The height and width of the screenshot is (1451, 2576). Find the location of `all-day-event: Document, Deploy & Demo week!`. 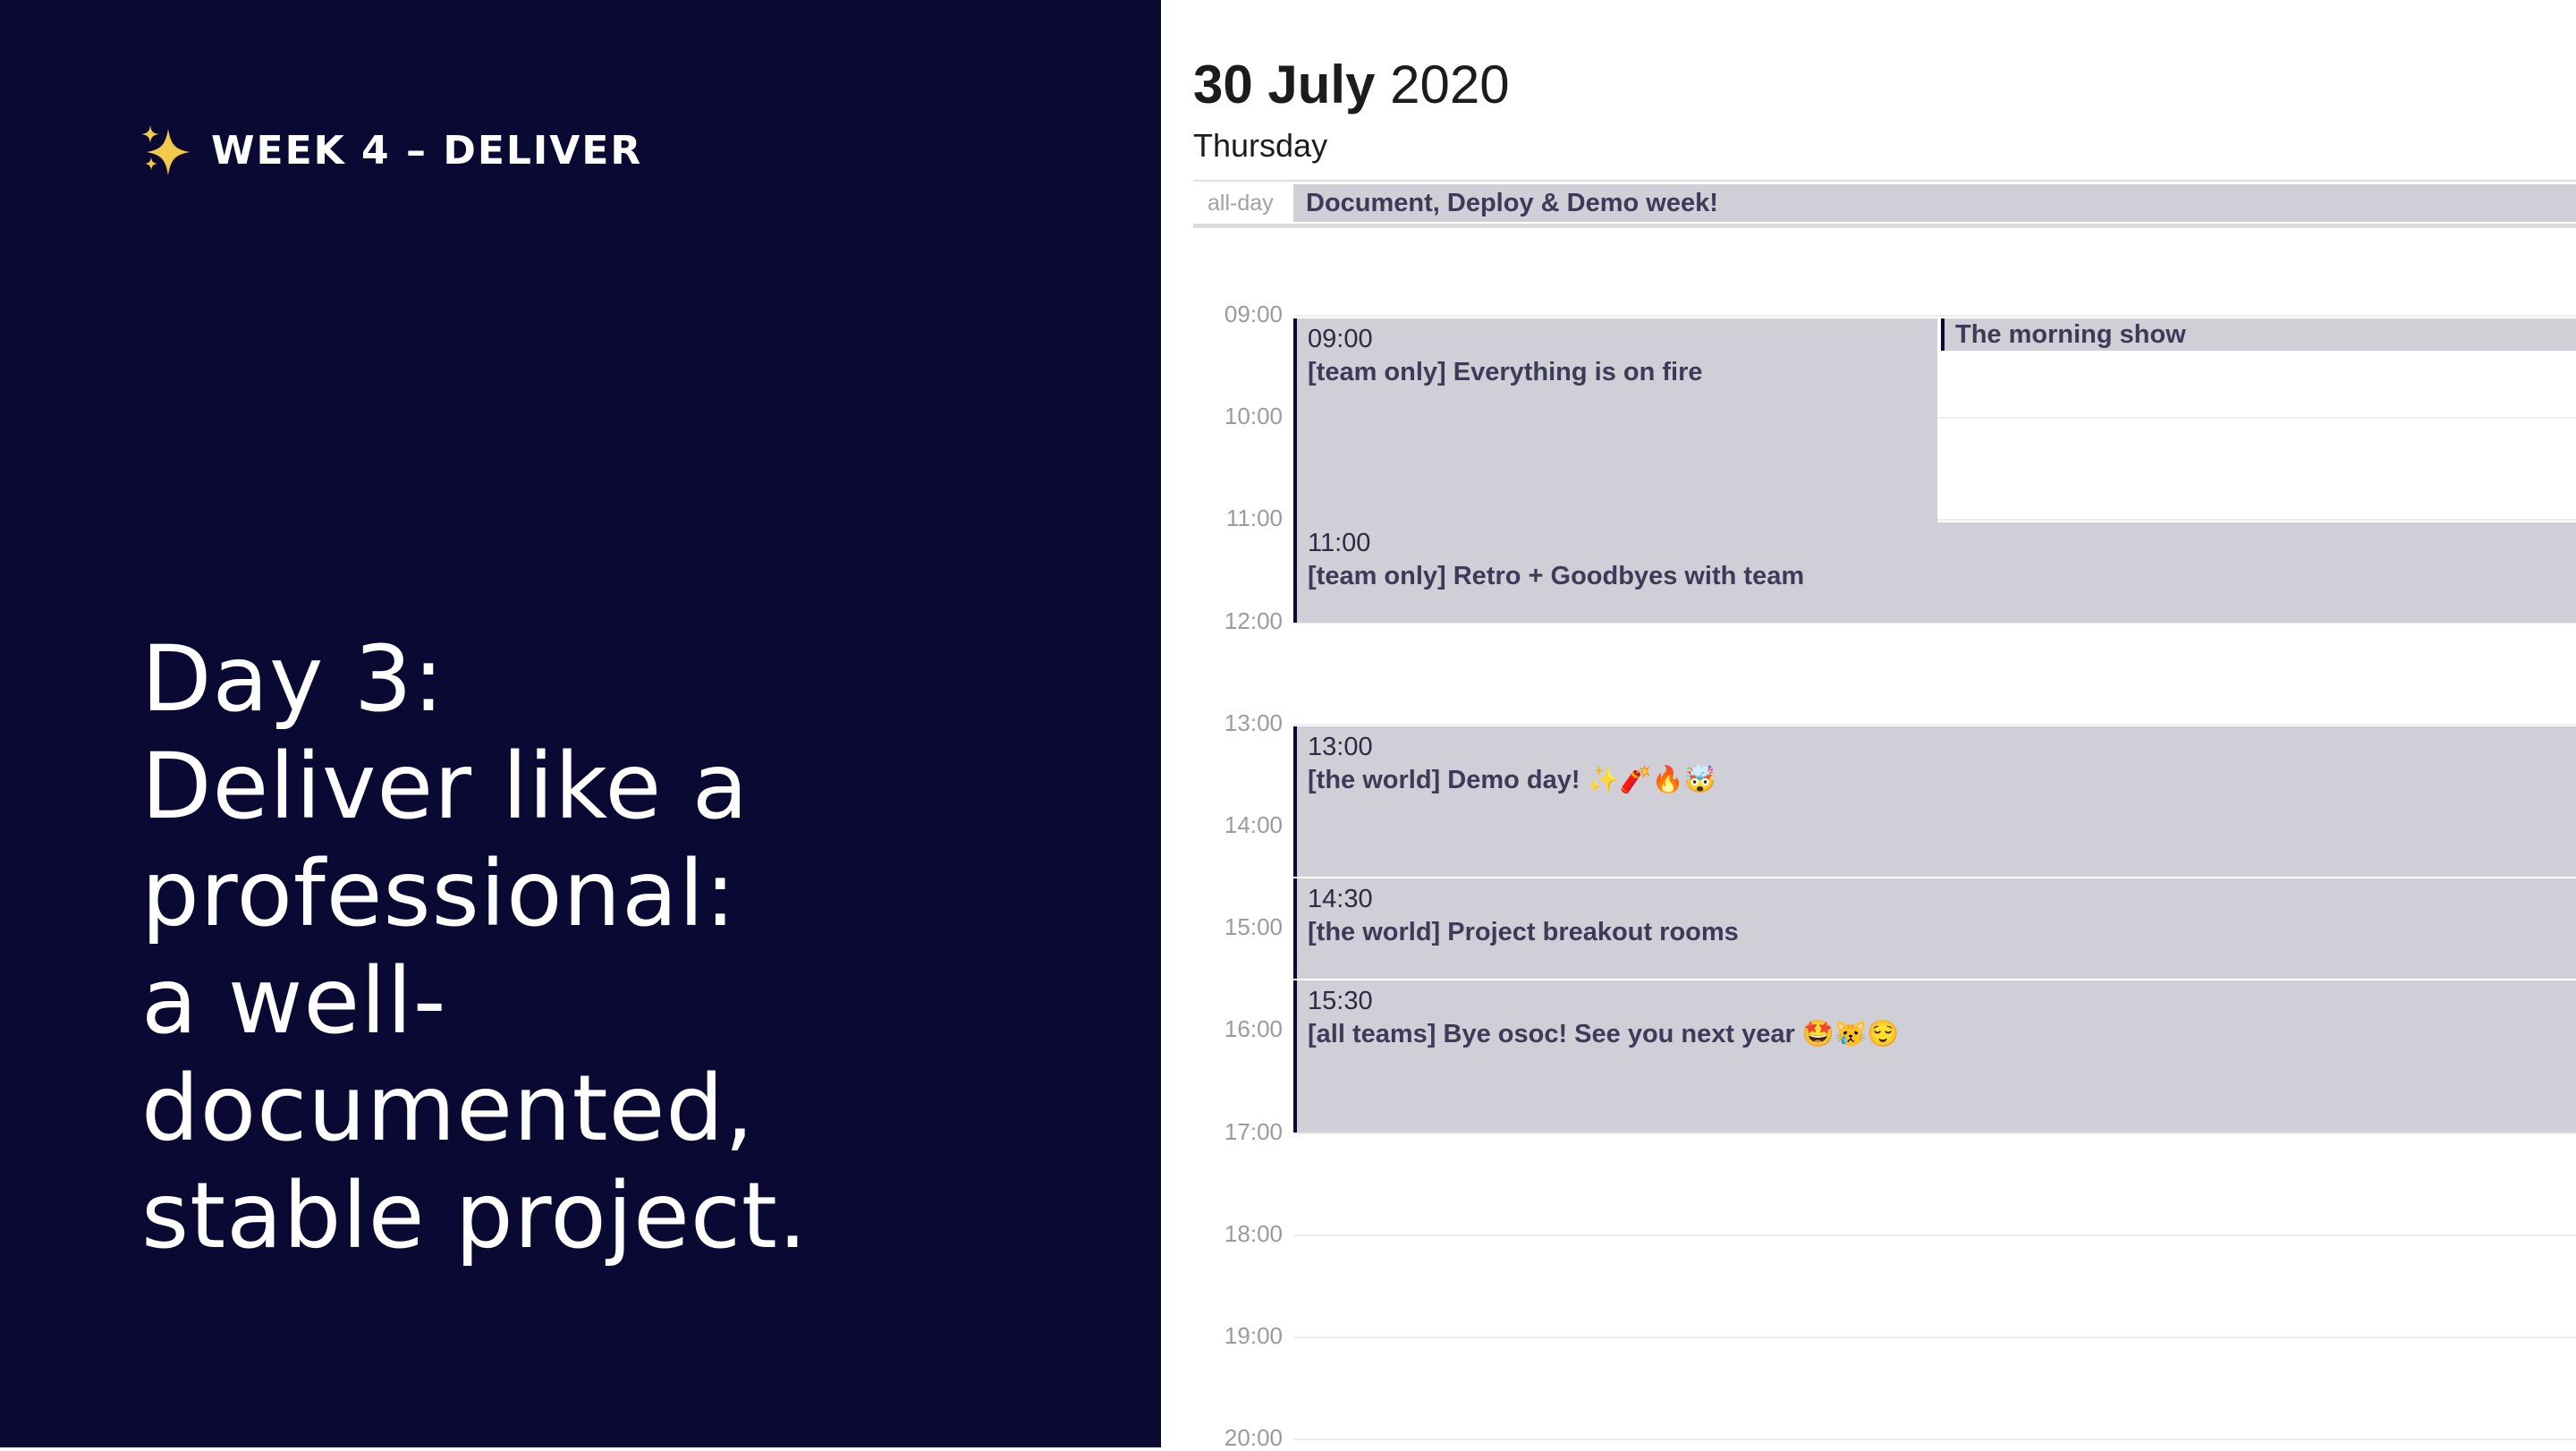

all-day-event: Document, Deploy & Demo week! is located at coordinates (1934, 203).